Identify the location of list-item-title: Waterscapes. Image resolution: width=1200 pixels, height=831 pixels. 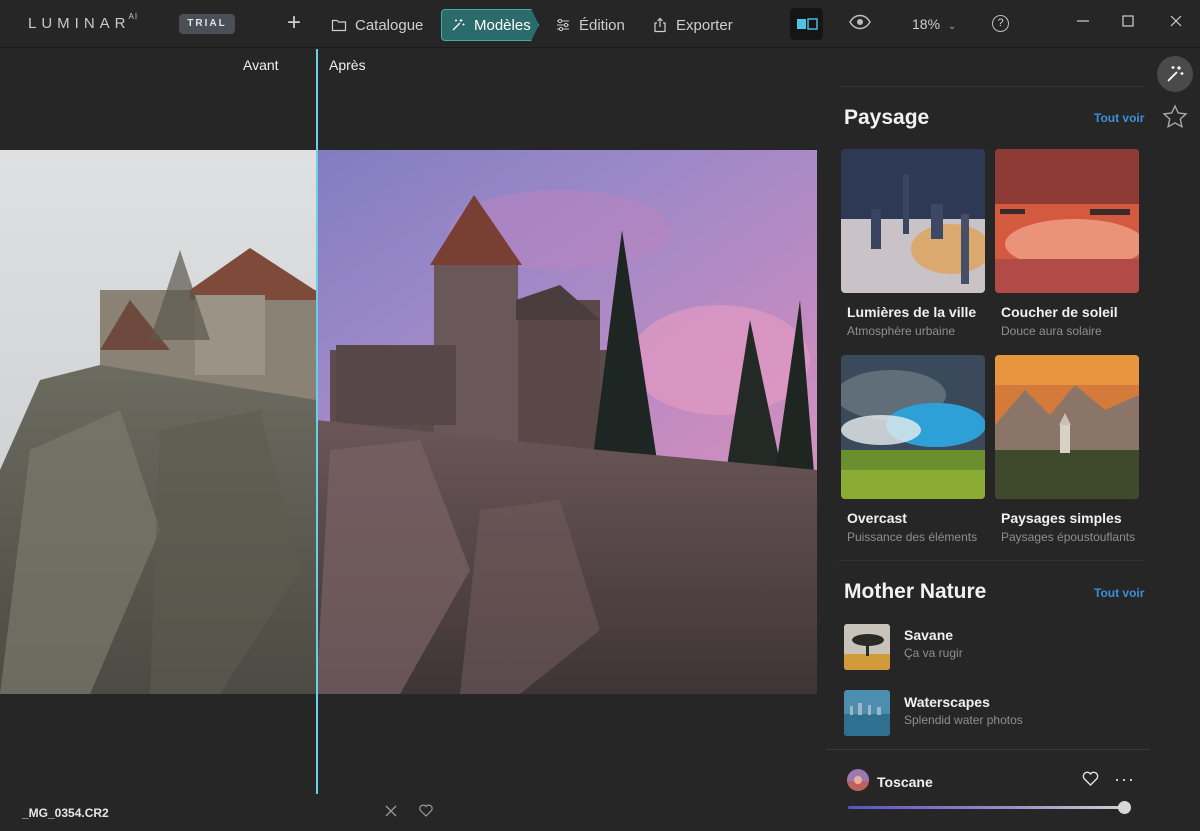
(947, 702).